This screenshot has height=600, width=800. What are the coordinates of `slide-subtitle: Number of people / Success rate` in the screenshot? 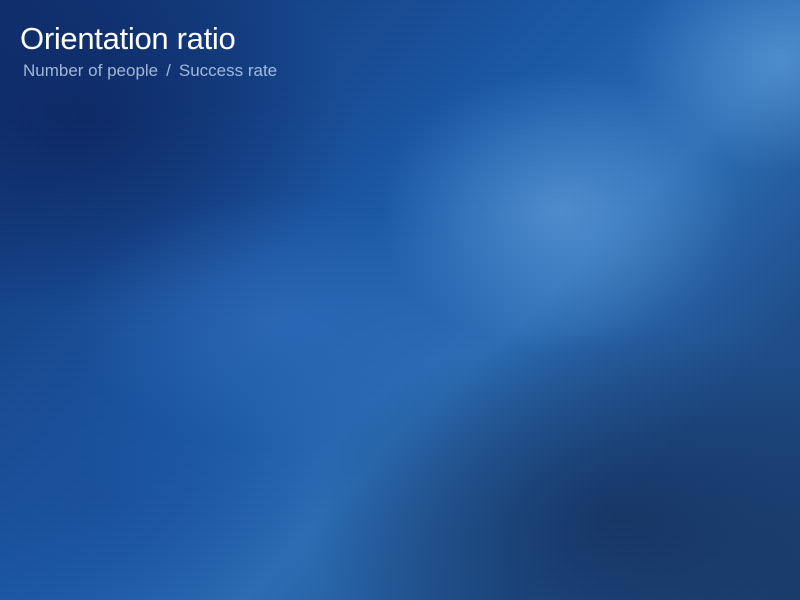 It's located at (150, 71).